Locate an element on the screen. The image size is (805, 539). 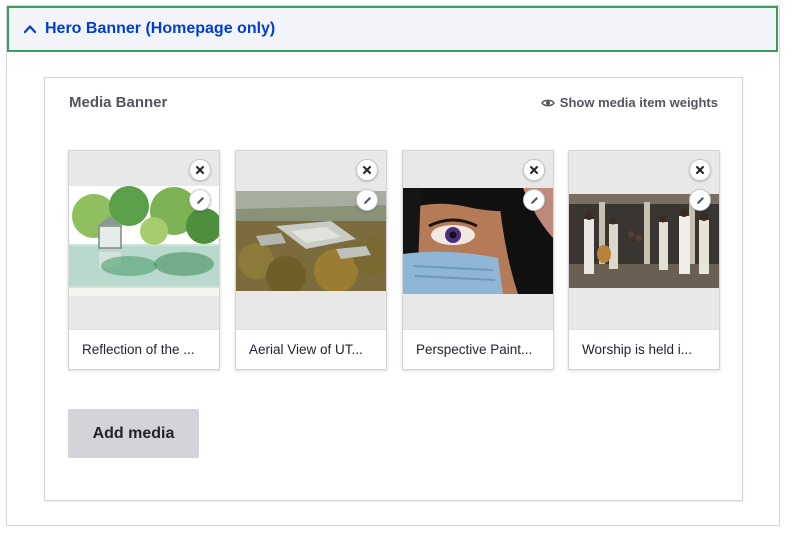
show-weights-label: Show media item weights is located at coordinates (638, 102).